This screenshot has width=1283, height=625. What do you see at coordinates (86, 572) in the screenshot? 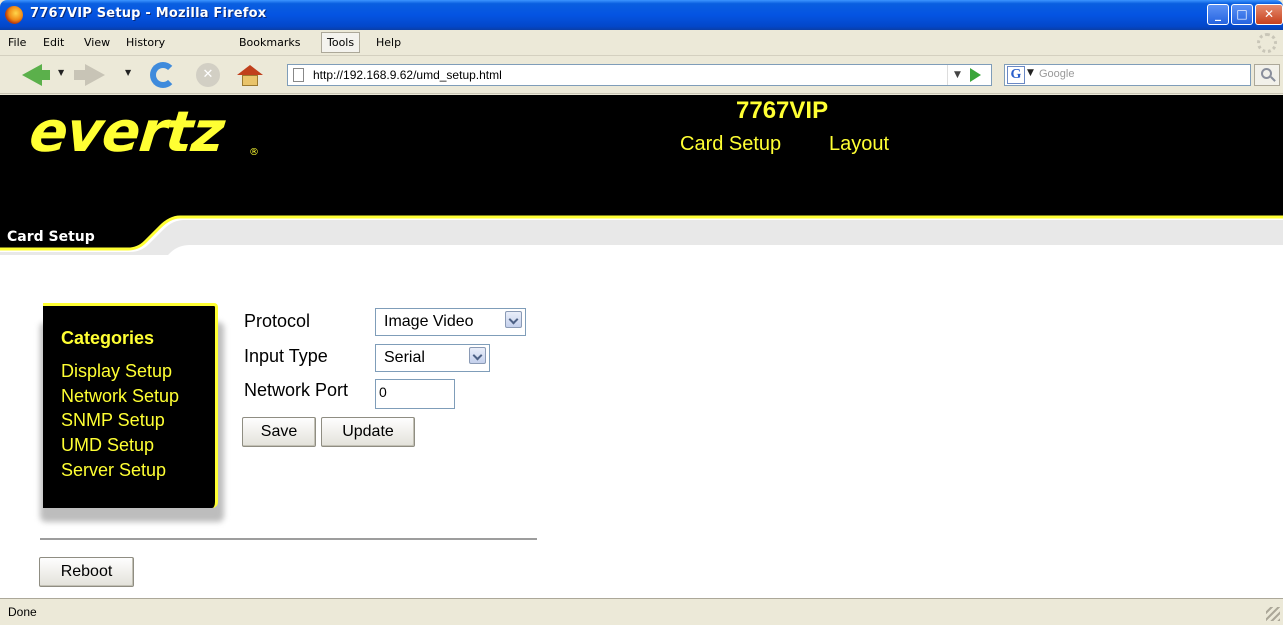
I see `reboot-button: Reboot` at bounding box center [86, 572].